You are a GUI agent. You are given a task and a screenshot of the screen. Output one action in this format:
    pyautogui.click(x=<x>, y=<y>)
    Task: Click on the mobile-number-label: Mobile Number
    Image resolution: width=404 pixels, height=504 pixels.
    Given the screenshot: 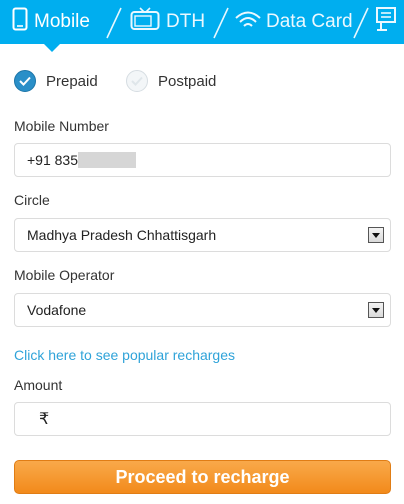 What is the action you would take?
    pyautogui.click(x=61, y=126)
    